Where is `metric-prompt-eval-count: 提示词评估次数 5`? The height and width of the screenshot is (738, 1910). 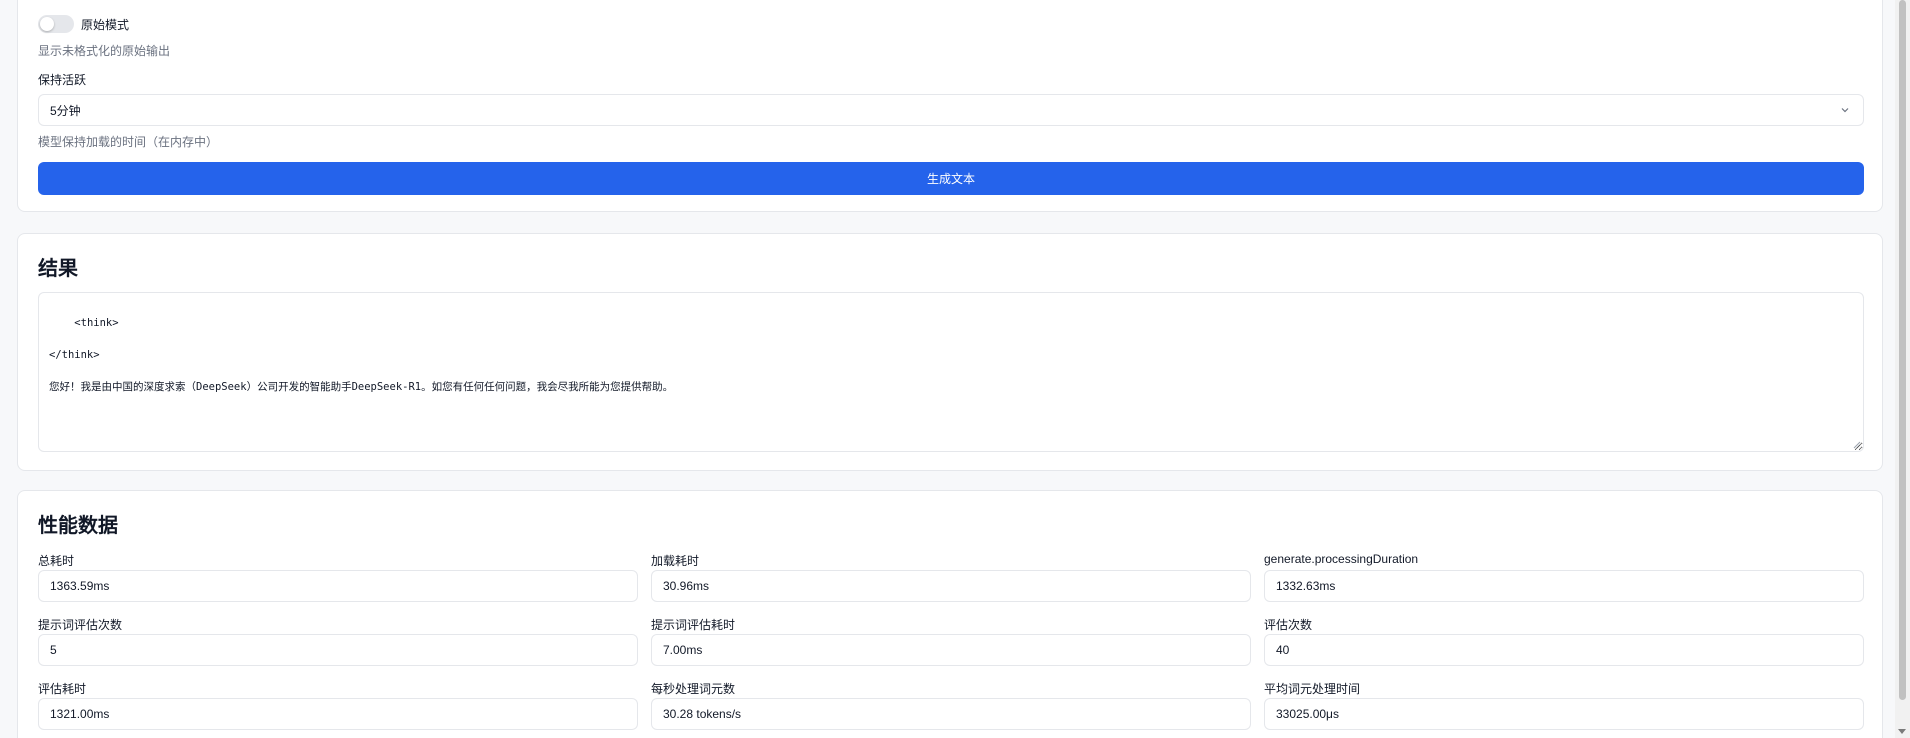
metric-prompt-eval-count: 提示词评估次数 5 is located at coordinates (338, 641).